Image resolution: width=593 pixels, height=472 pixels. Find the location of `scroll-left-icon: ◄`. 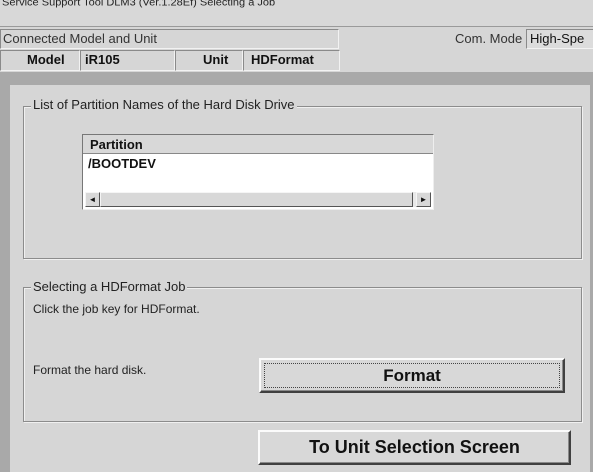

scroll-left-icon: ◄ is located at coordinates (92, 199).